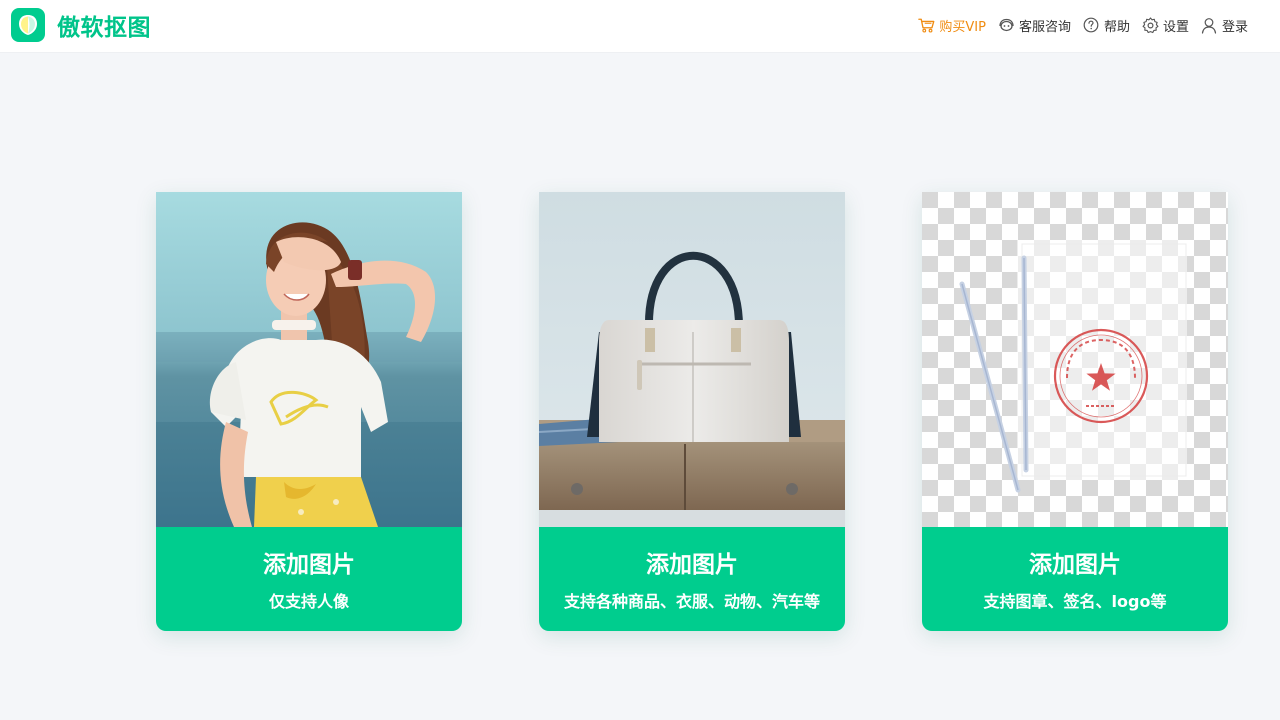  I want to click on stamp-sample-image, so click(1075, 359).